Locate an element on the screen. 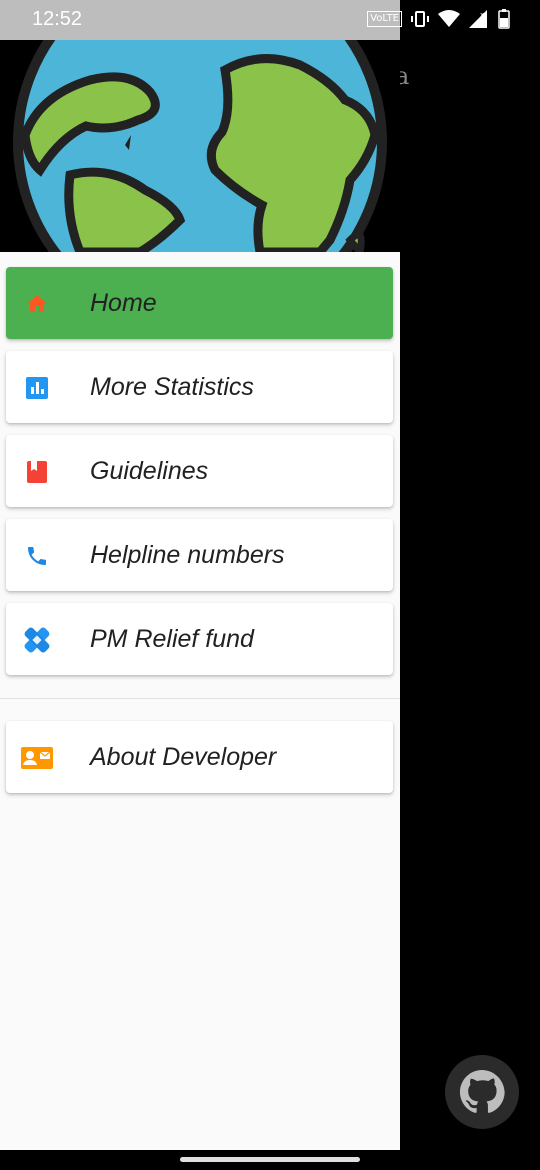 The height and width of the screenshot is (1170, 540). drawer-item-label: Helpline numbers is located at coordinates (187, 555).